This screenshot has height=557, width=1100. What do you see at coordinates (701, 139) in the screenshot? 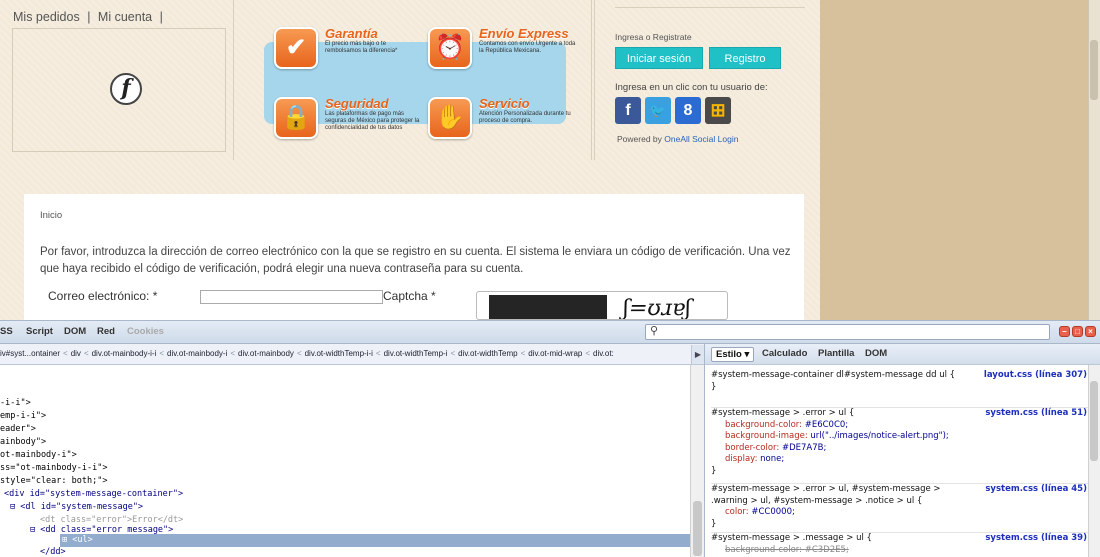
I see `oneall-link: OneAll Social Login` at bounding box center [701, 139].